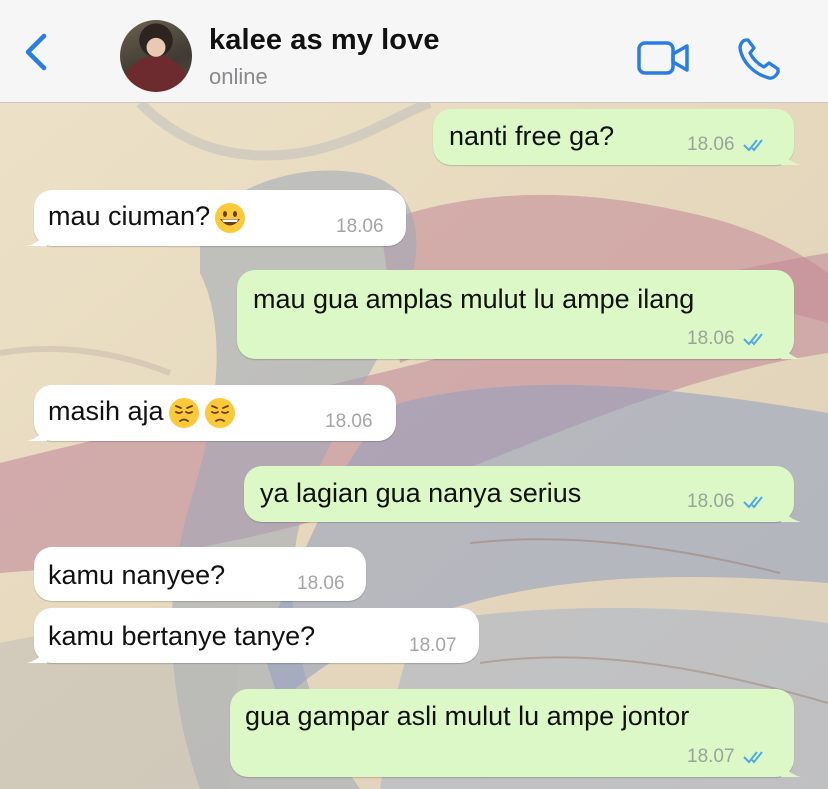 This screenshot has height=789, width=828. Describe the element at coordinates (106, 411) in the screenshot. I see `message-text-content: masih aja` at that location.